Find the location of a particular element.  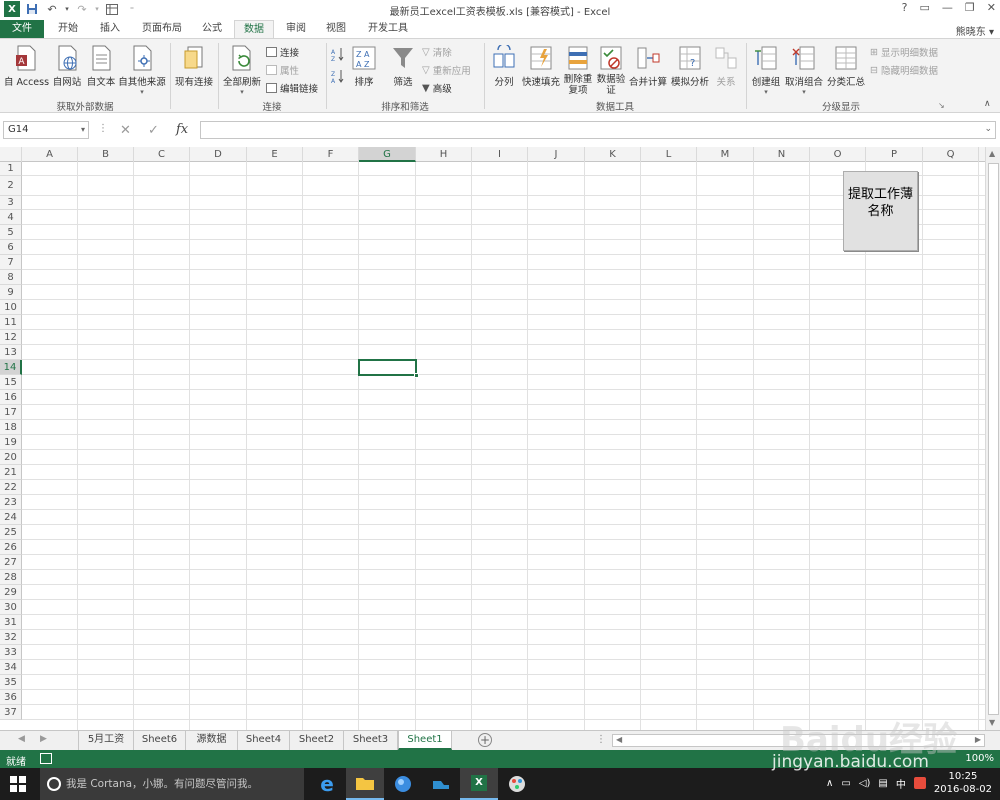

from-text-button: 自文本 is located at coordinates (101, 66).